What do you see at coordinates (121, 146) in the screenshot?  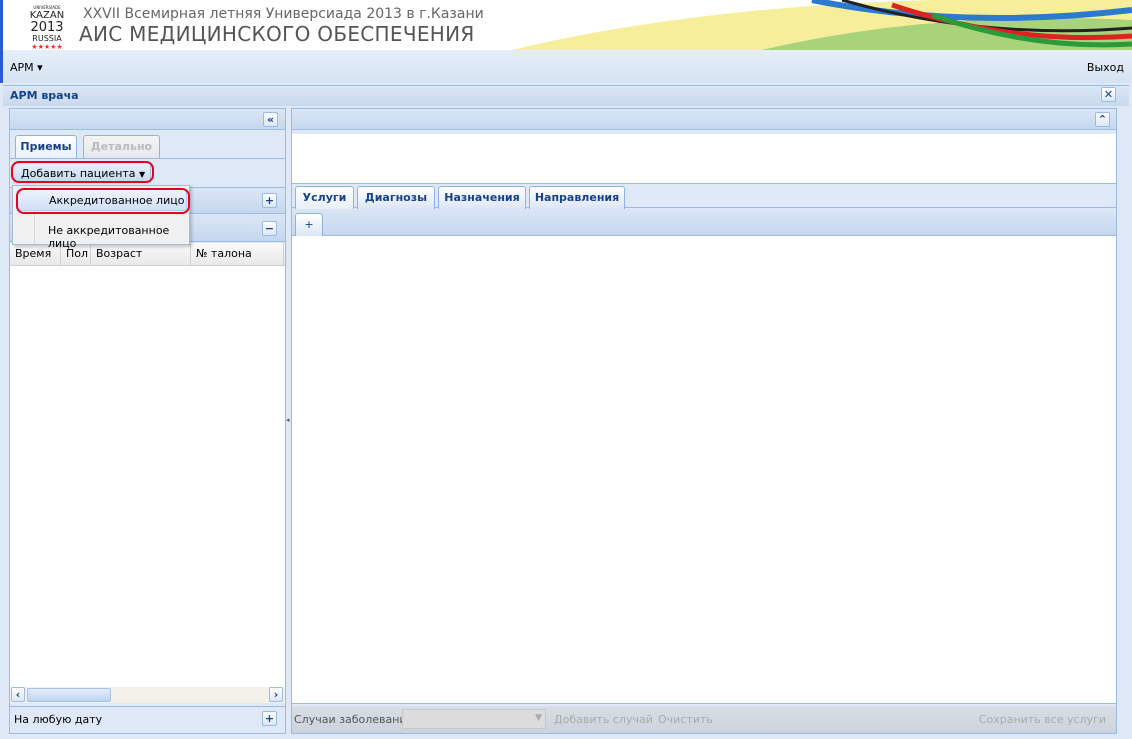 I see `tab-detalno: Детально` at bounding box center [121, 146].